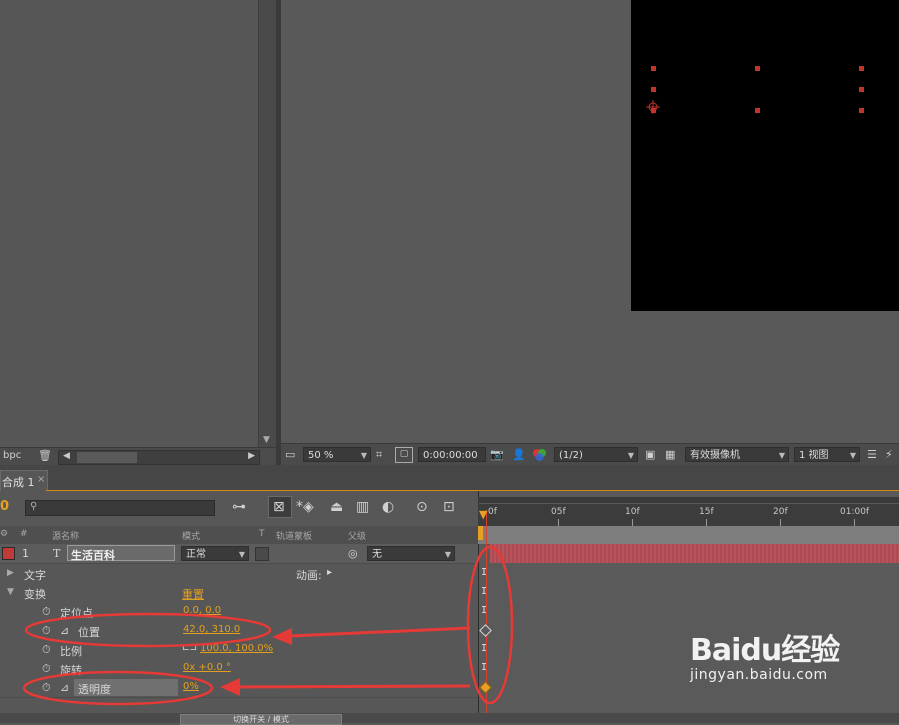 Image resolution: width=899 pixels, height=725 pixels. I want to click on property-row-position: ⏱ ⊿ 位置 42.0, 310.0, so click(239, 631).